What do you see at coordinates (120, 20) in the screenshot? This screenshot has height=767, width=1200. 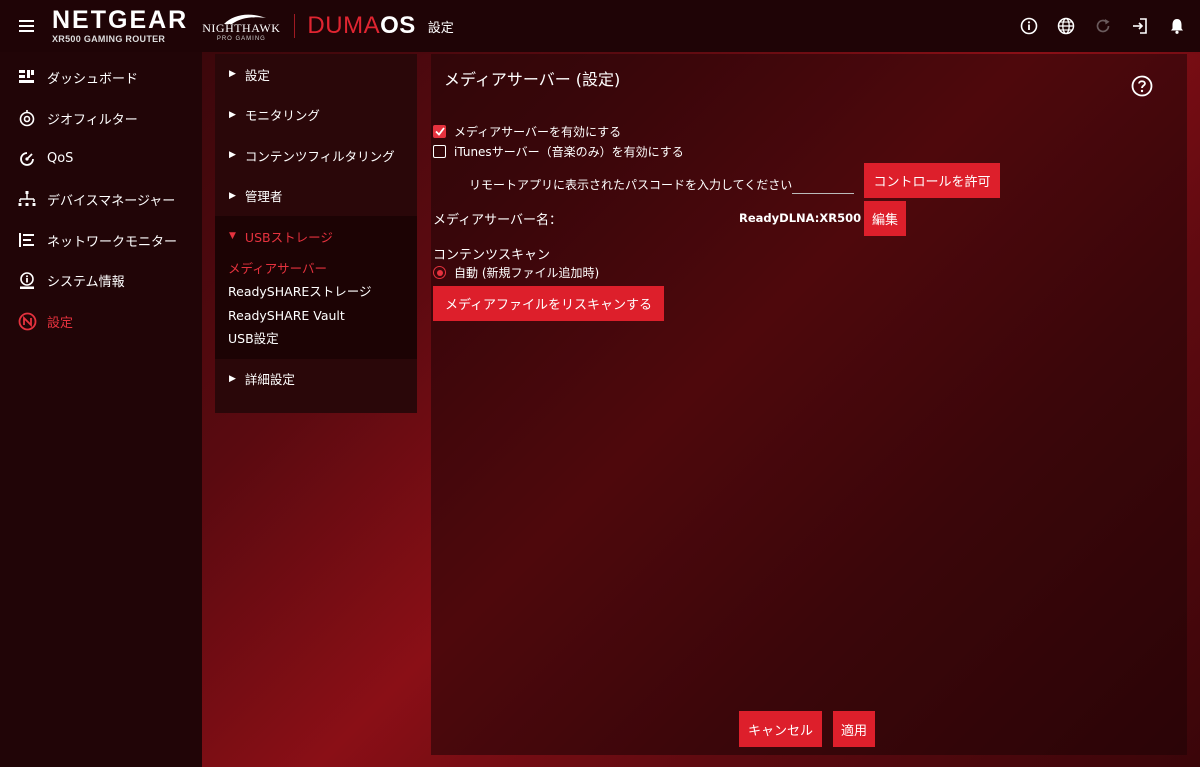 I see `brand-name: NETGEAR` at bounding box center [120, 20].